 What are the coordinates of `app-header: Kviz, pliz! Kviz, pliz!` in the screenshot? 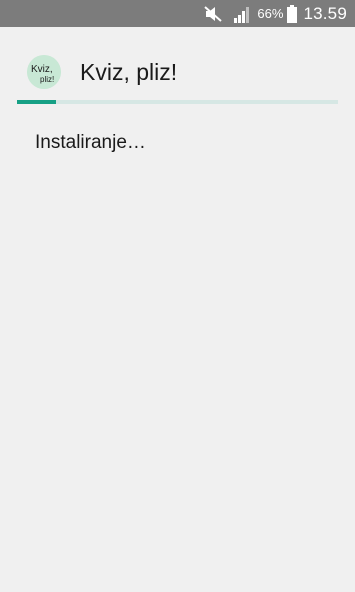 It's located at (177, 67).